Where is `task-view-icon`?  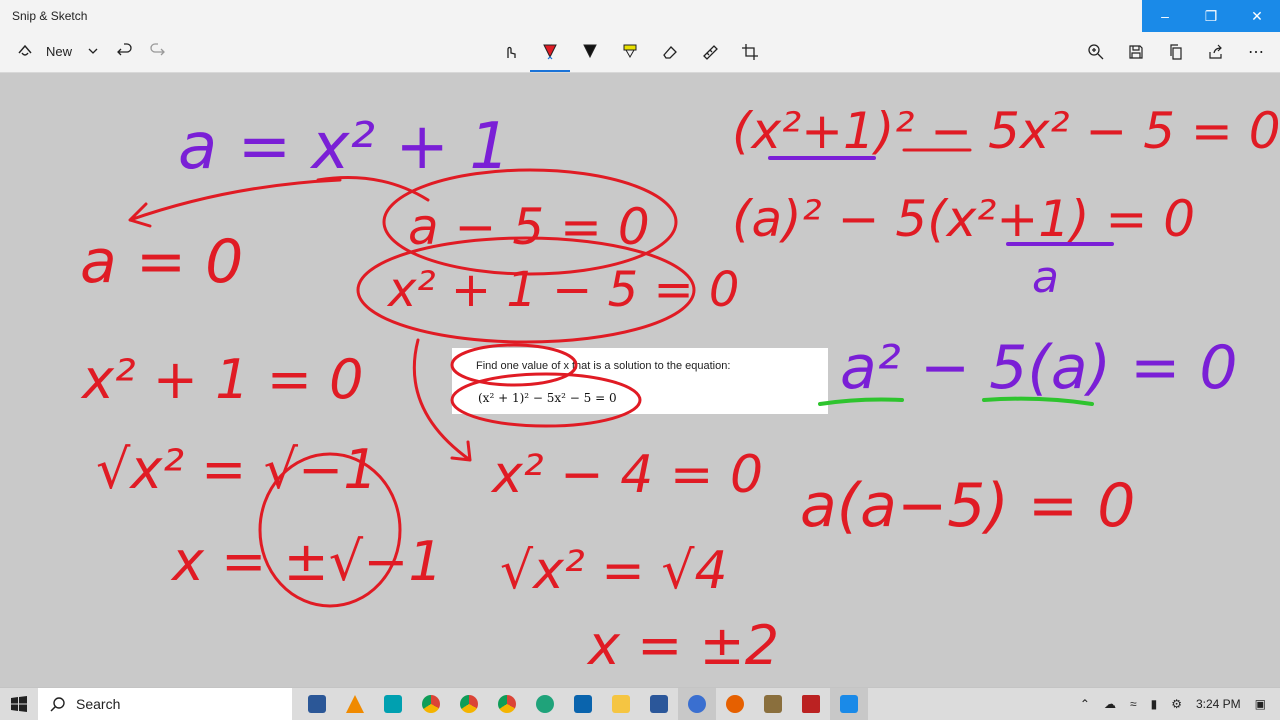 task-view-icon is located at coordinates (317, 704).